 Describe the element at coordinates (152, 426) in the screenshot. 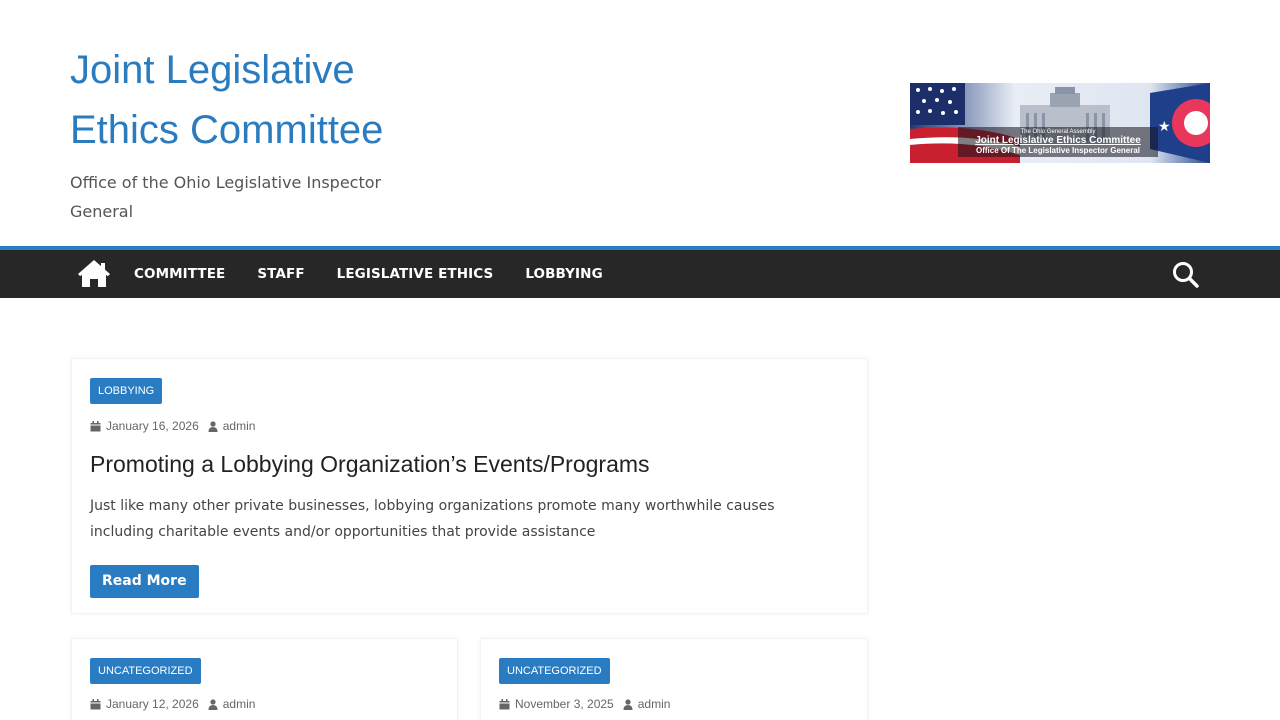

I see `post-date-text: January 16, 2026` at that location.